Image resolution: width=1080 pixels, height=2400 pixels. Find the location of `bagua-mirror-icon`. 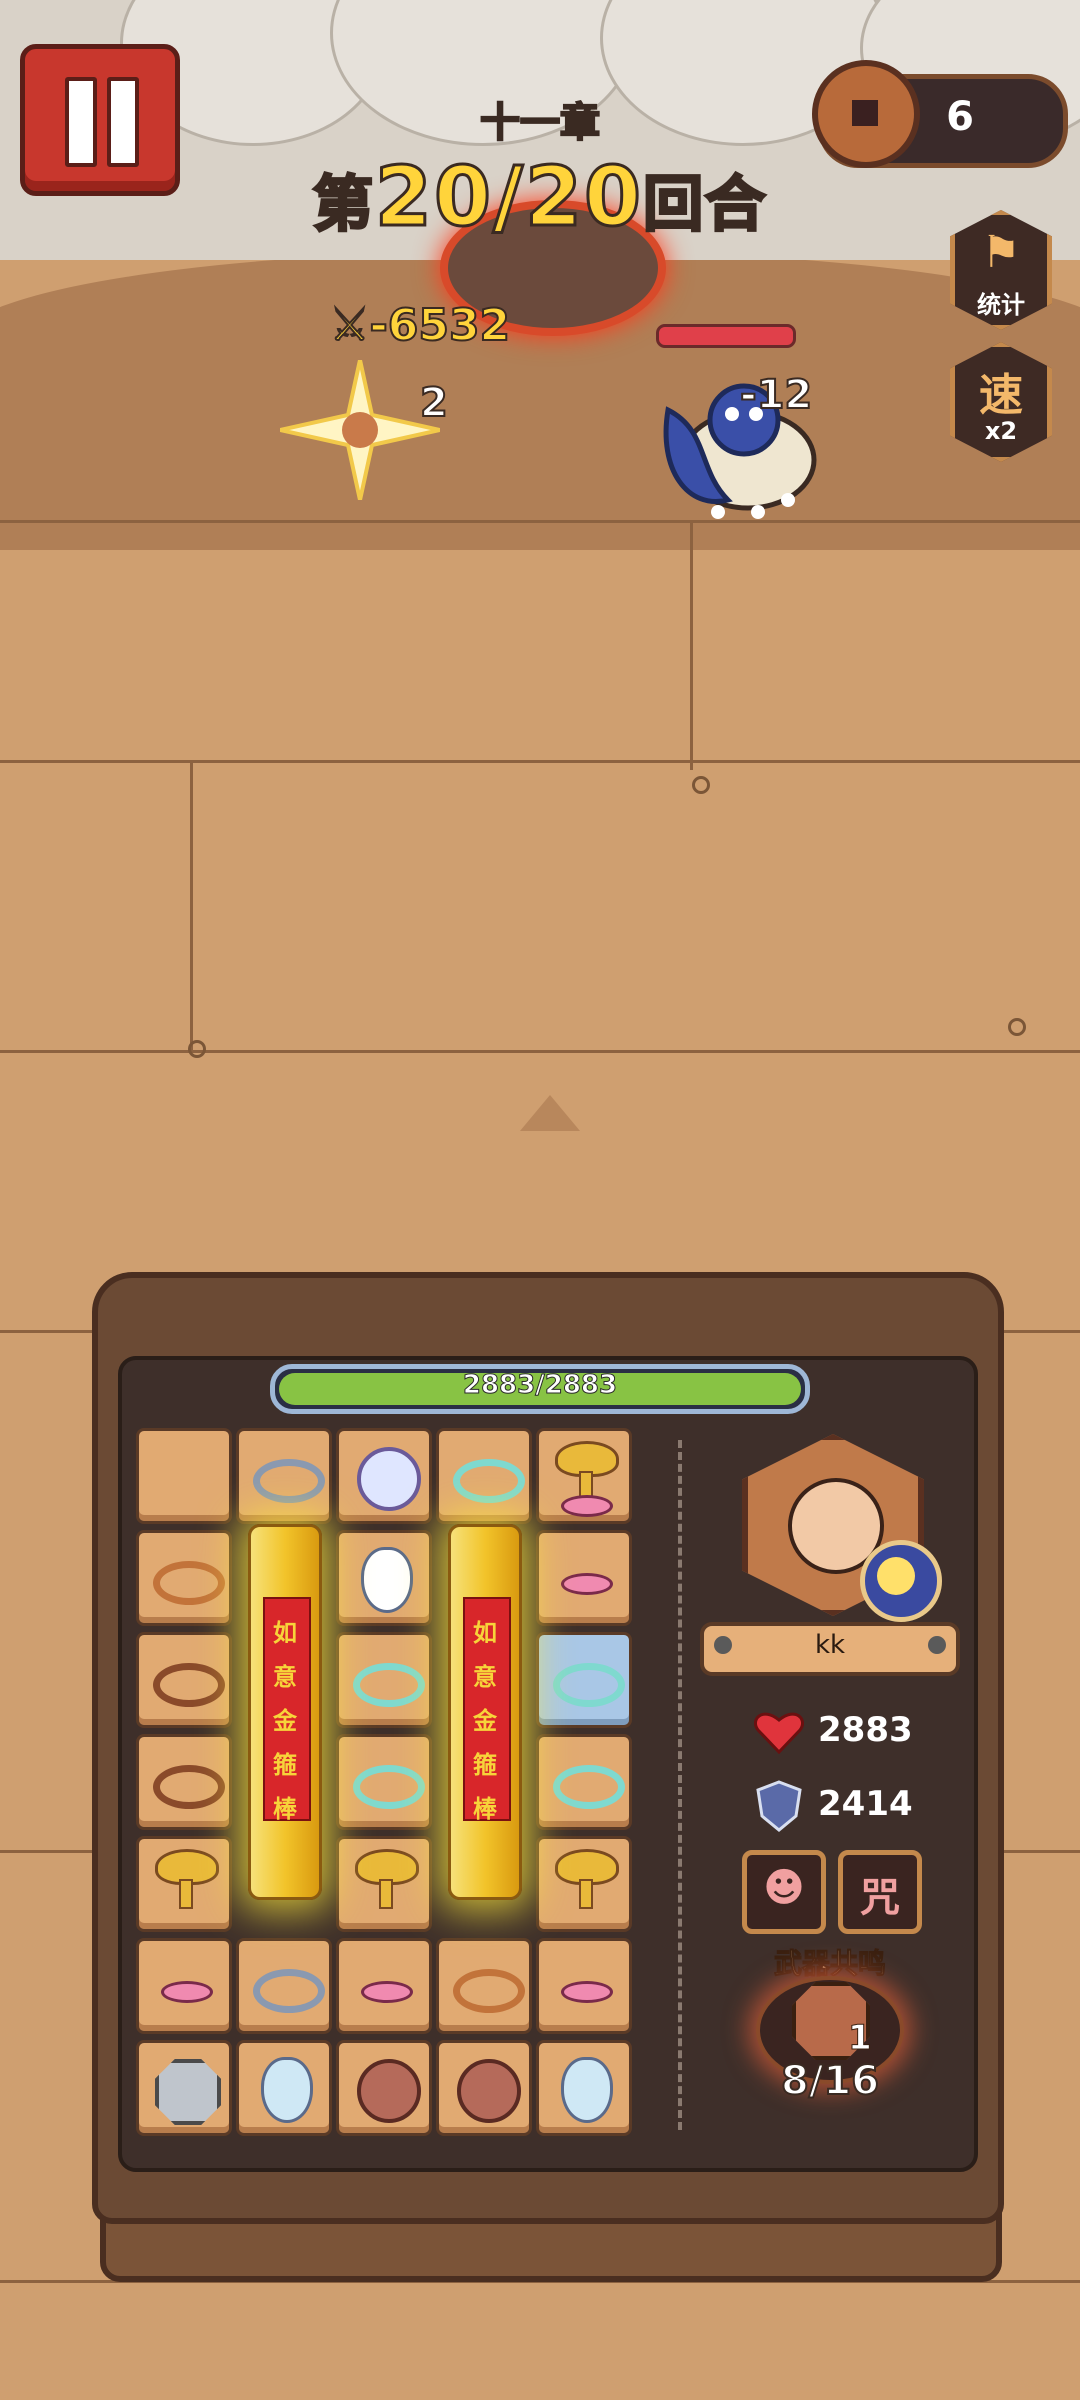

bagua-mirror-icon is located at coordinates (188, 2092).